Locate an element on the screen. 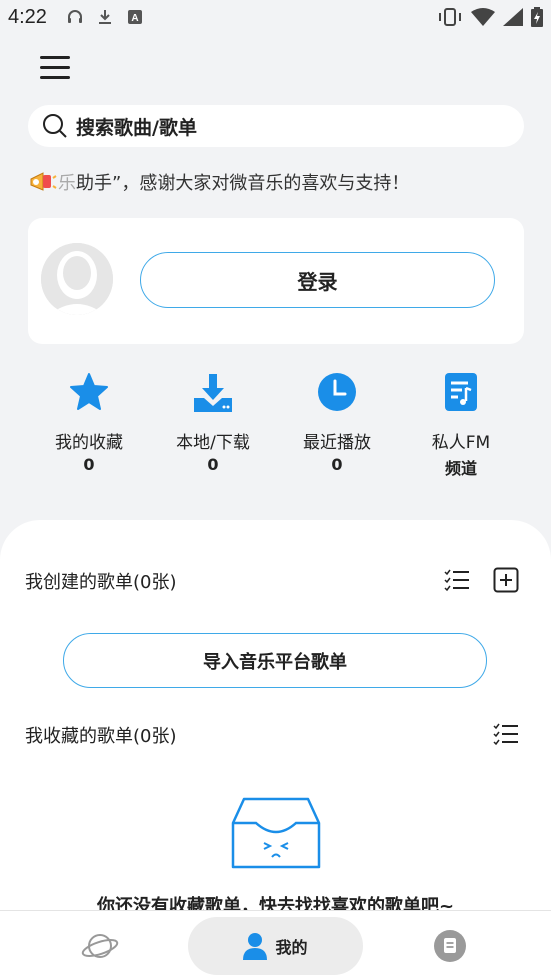 Image resolution: width=551 pixels, height=978 pixels. star-icon is located at coordinates (89, 391).